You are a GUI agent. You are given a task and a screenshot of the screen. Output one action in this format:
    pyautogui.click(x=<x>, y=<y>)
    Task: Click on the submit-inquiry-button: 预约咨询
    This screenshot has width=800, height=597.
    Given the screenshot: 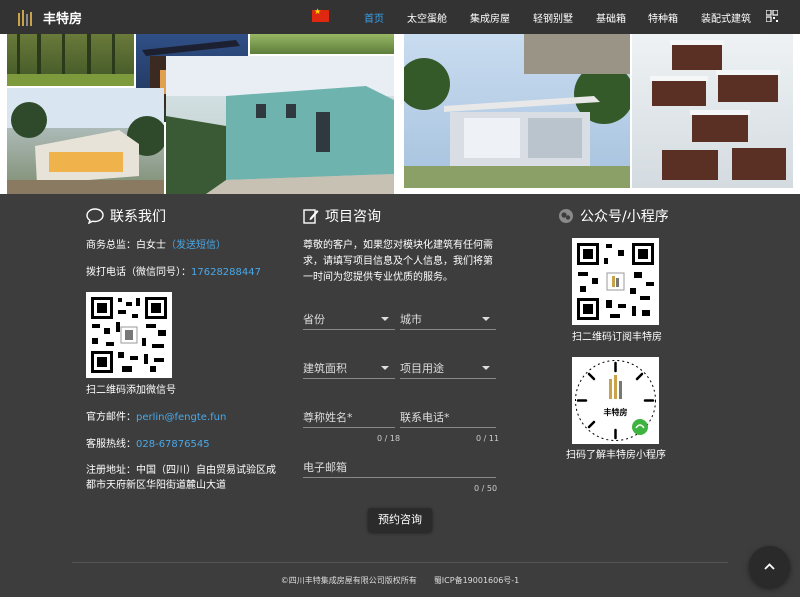 What is the action you would take?
    pyautogui.click(x=400, y=520)
    